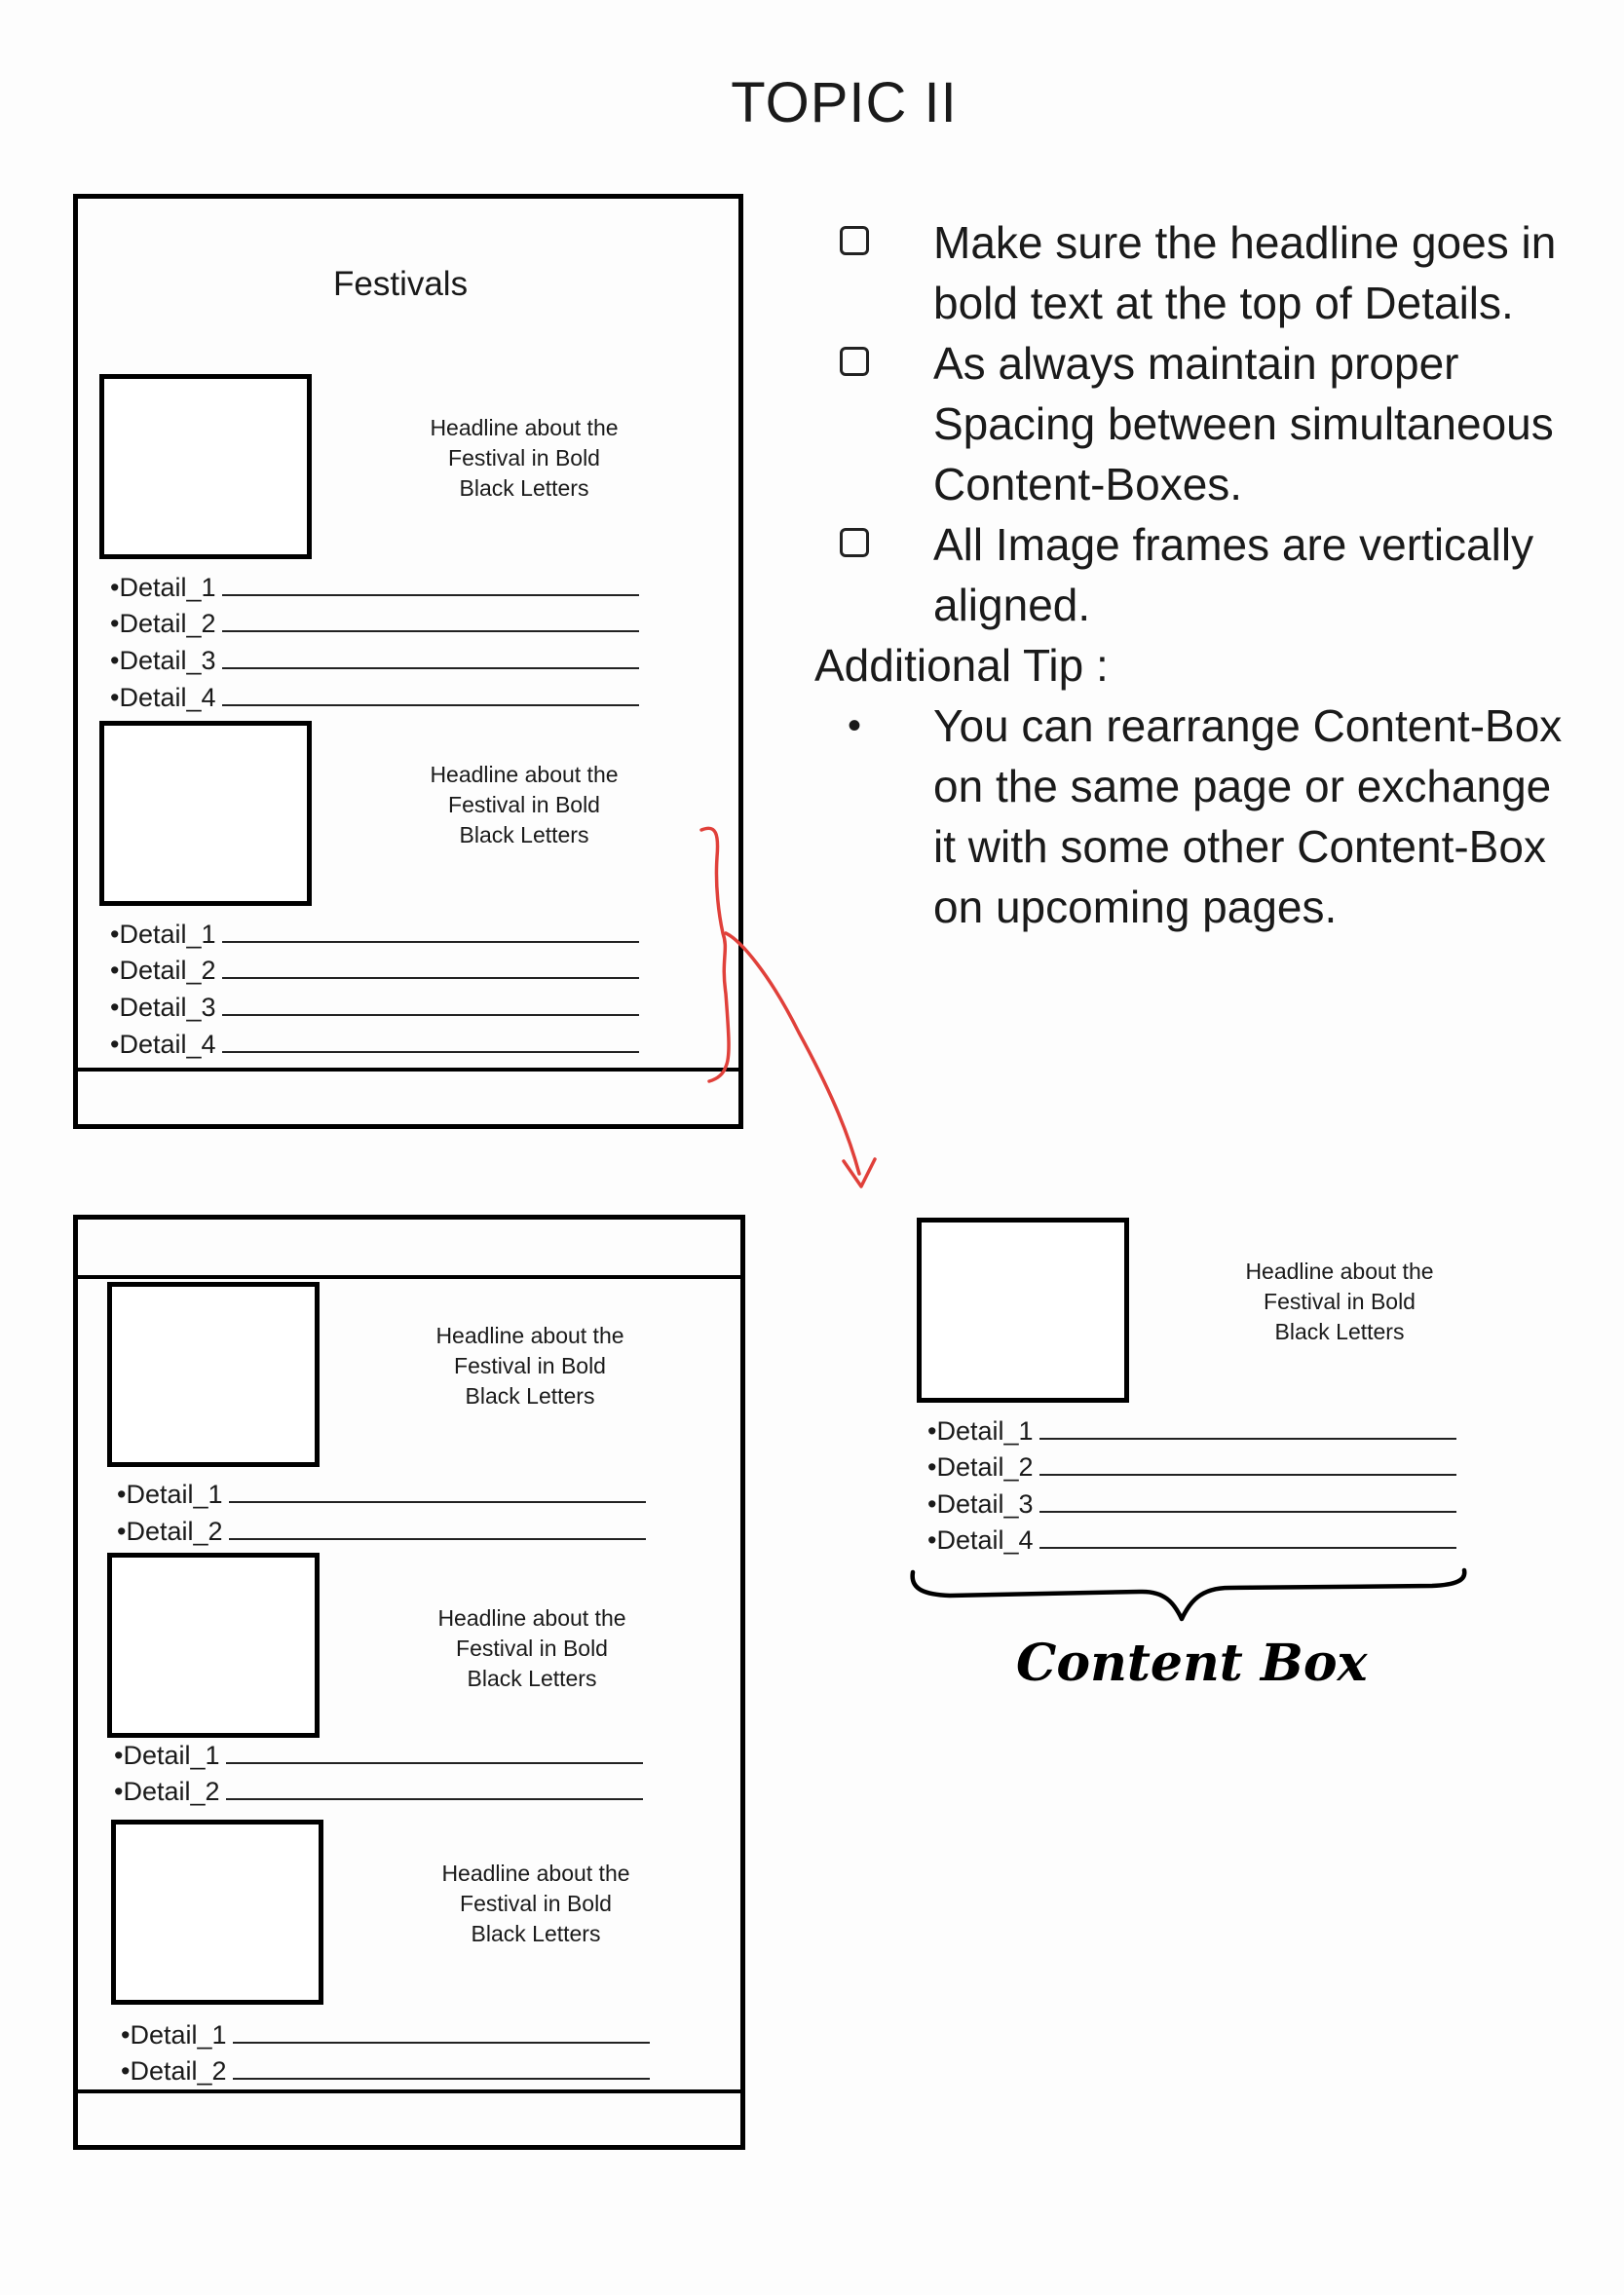  I want to click on curly-brace-icon, so click(1188, 1594).